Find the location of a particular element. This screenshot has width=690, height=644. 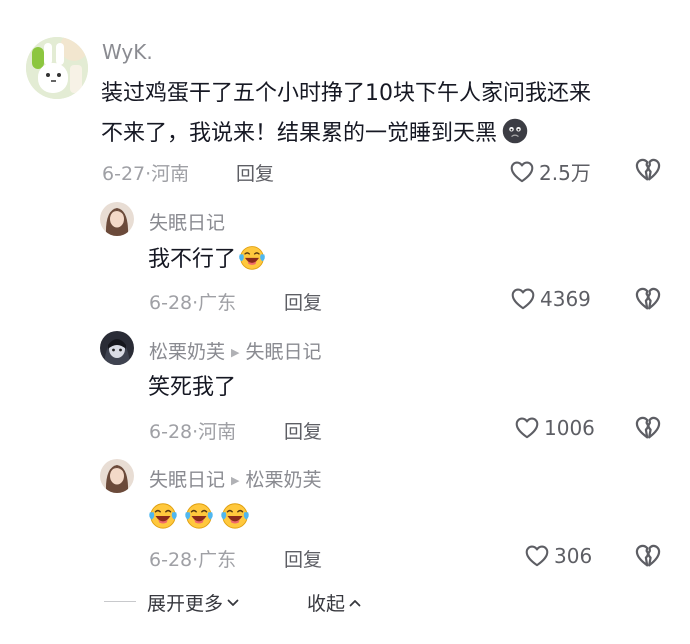

bunny-avatar-icon is located at coordinates (57, 68).